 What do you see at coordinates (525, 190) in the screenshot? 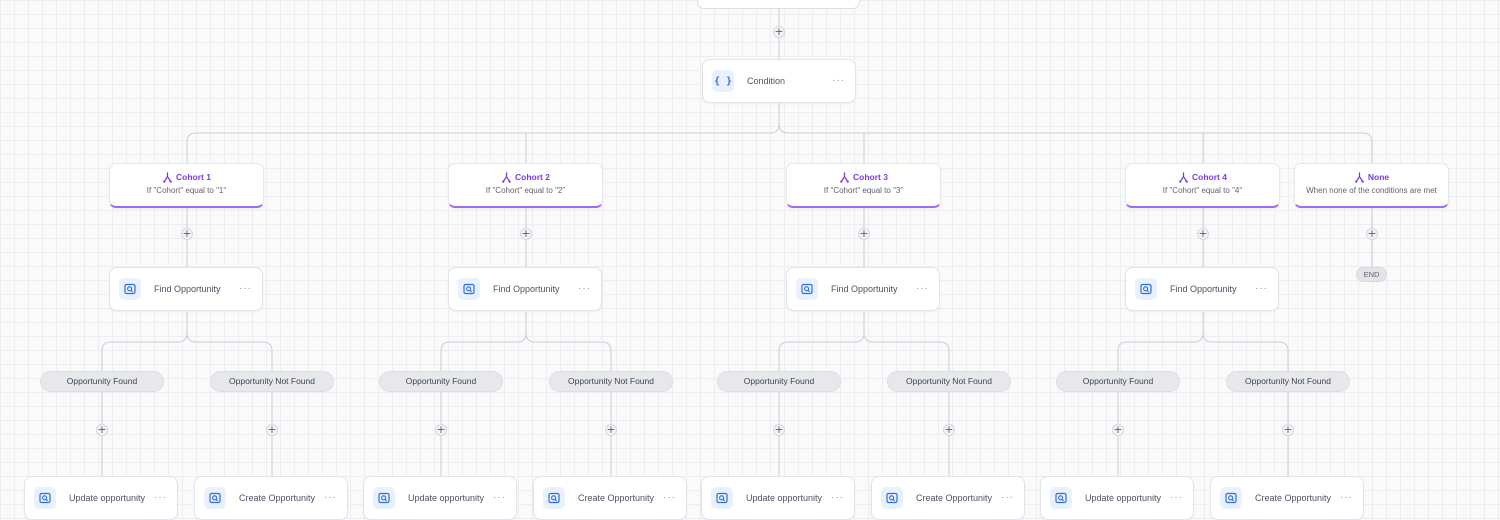
I see `cohort-condition-text: If "Cohort" equal to "2"` at bounding box center [525, 190].